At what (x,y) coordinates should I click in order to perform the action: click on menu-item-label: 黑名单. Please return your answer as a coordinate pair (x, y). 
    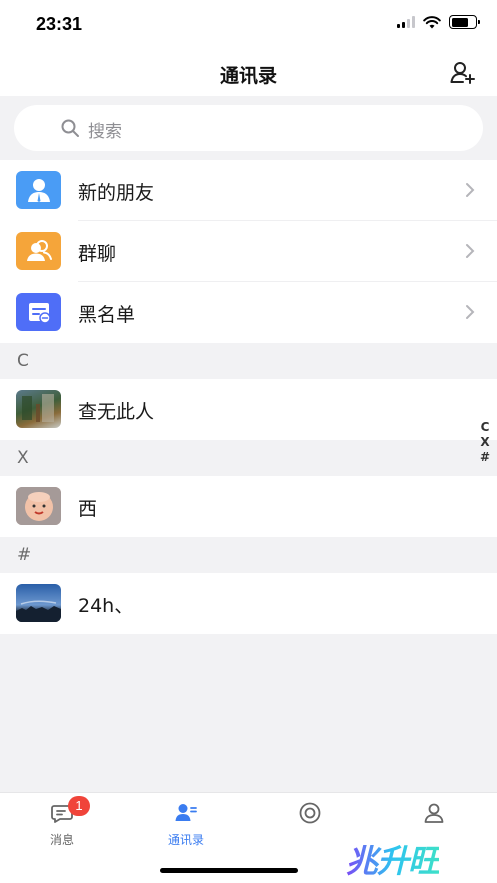
    Looking at the image, I should click on (107, 315).